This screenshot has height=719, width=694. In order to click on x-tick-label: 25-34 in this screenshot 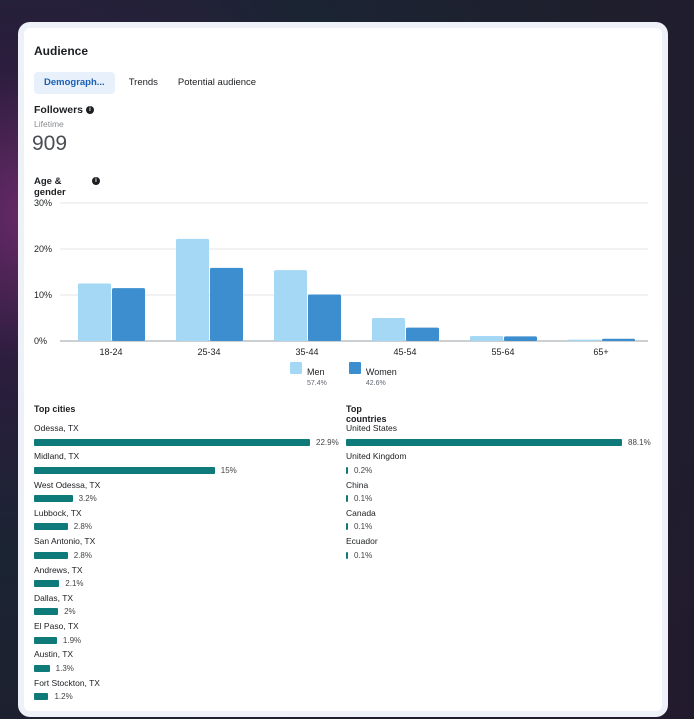, I will do `click(208, 352)`.